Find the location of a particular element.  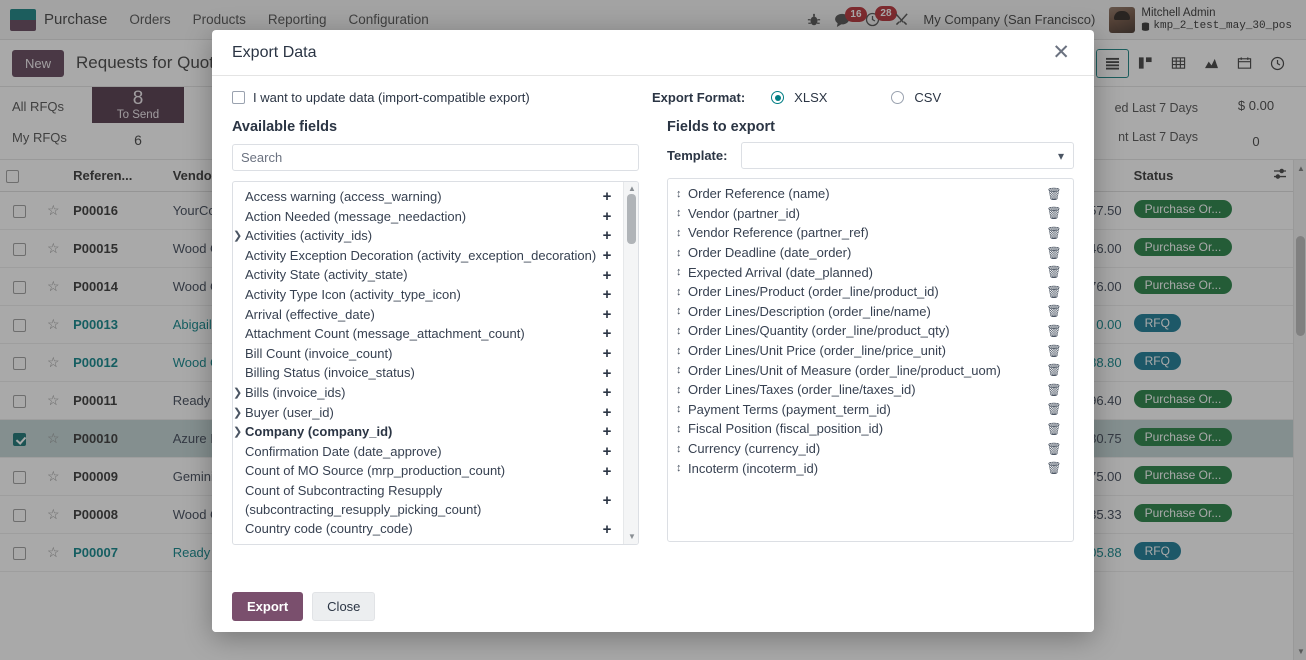

export-field-row: ↕ Order Deadline (date_order) 🗑 is located at coordinates (870, 253).